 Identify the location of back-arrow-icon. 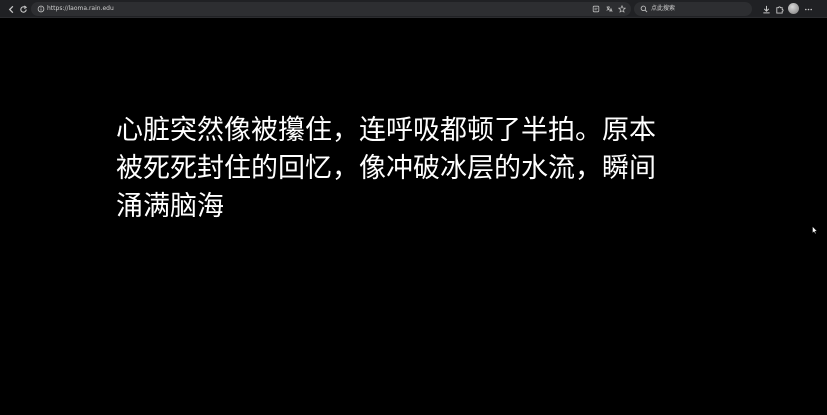
(11, 9).